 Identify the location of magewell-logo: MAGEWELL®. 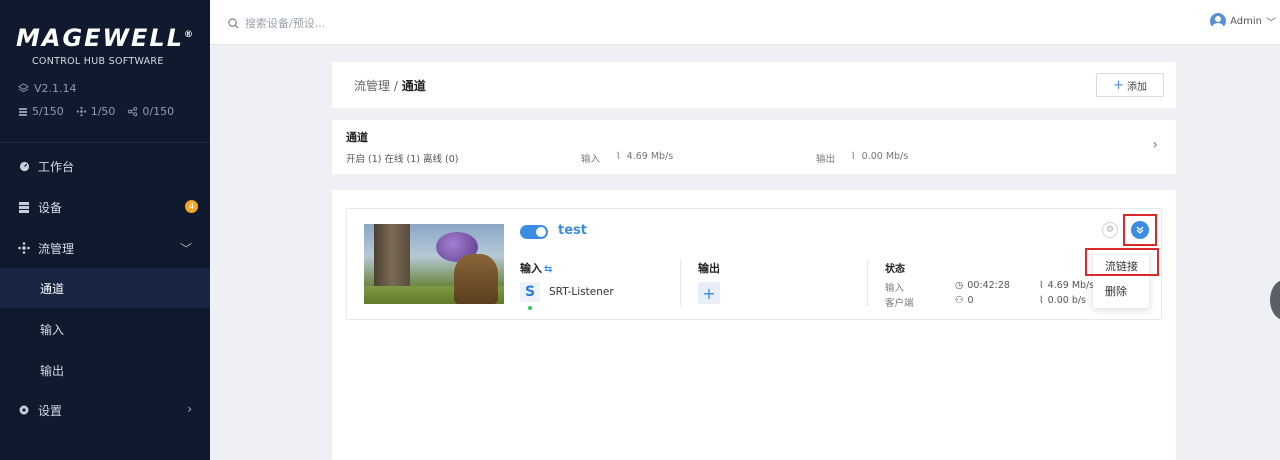
(105, 38).